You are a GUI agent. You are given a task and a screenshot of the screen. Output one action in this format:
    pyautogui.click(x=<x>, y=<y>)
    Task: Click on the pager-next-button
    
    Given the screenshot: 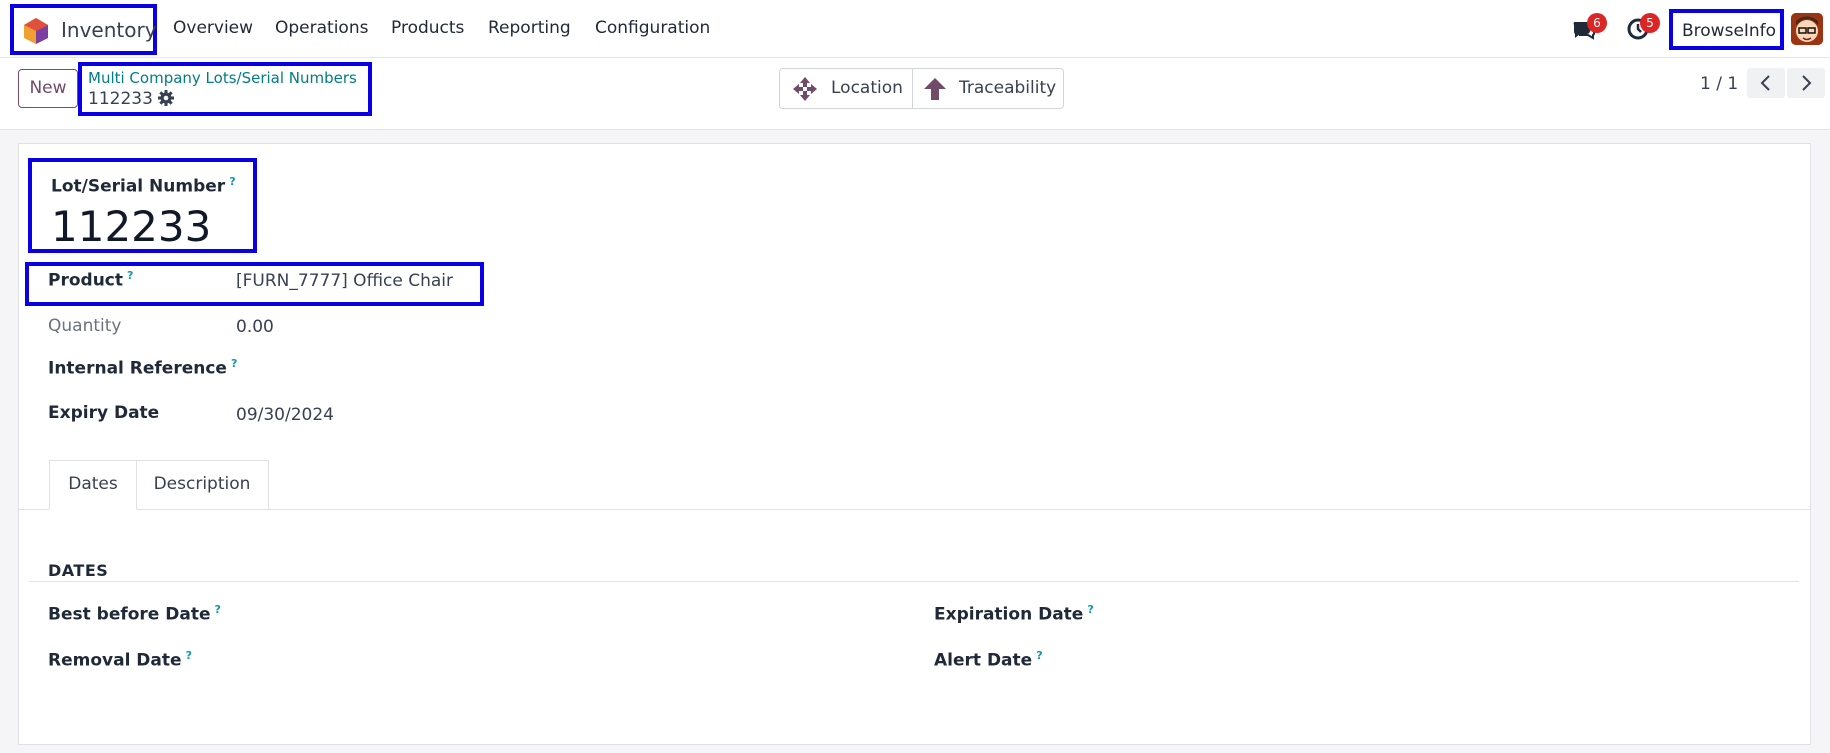 What is the action you would take?
    pyautogui.click(x=1806, y=83)
    